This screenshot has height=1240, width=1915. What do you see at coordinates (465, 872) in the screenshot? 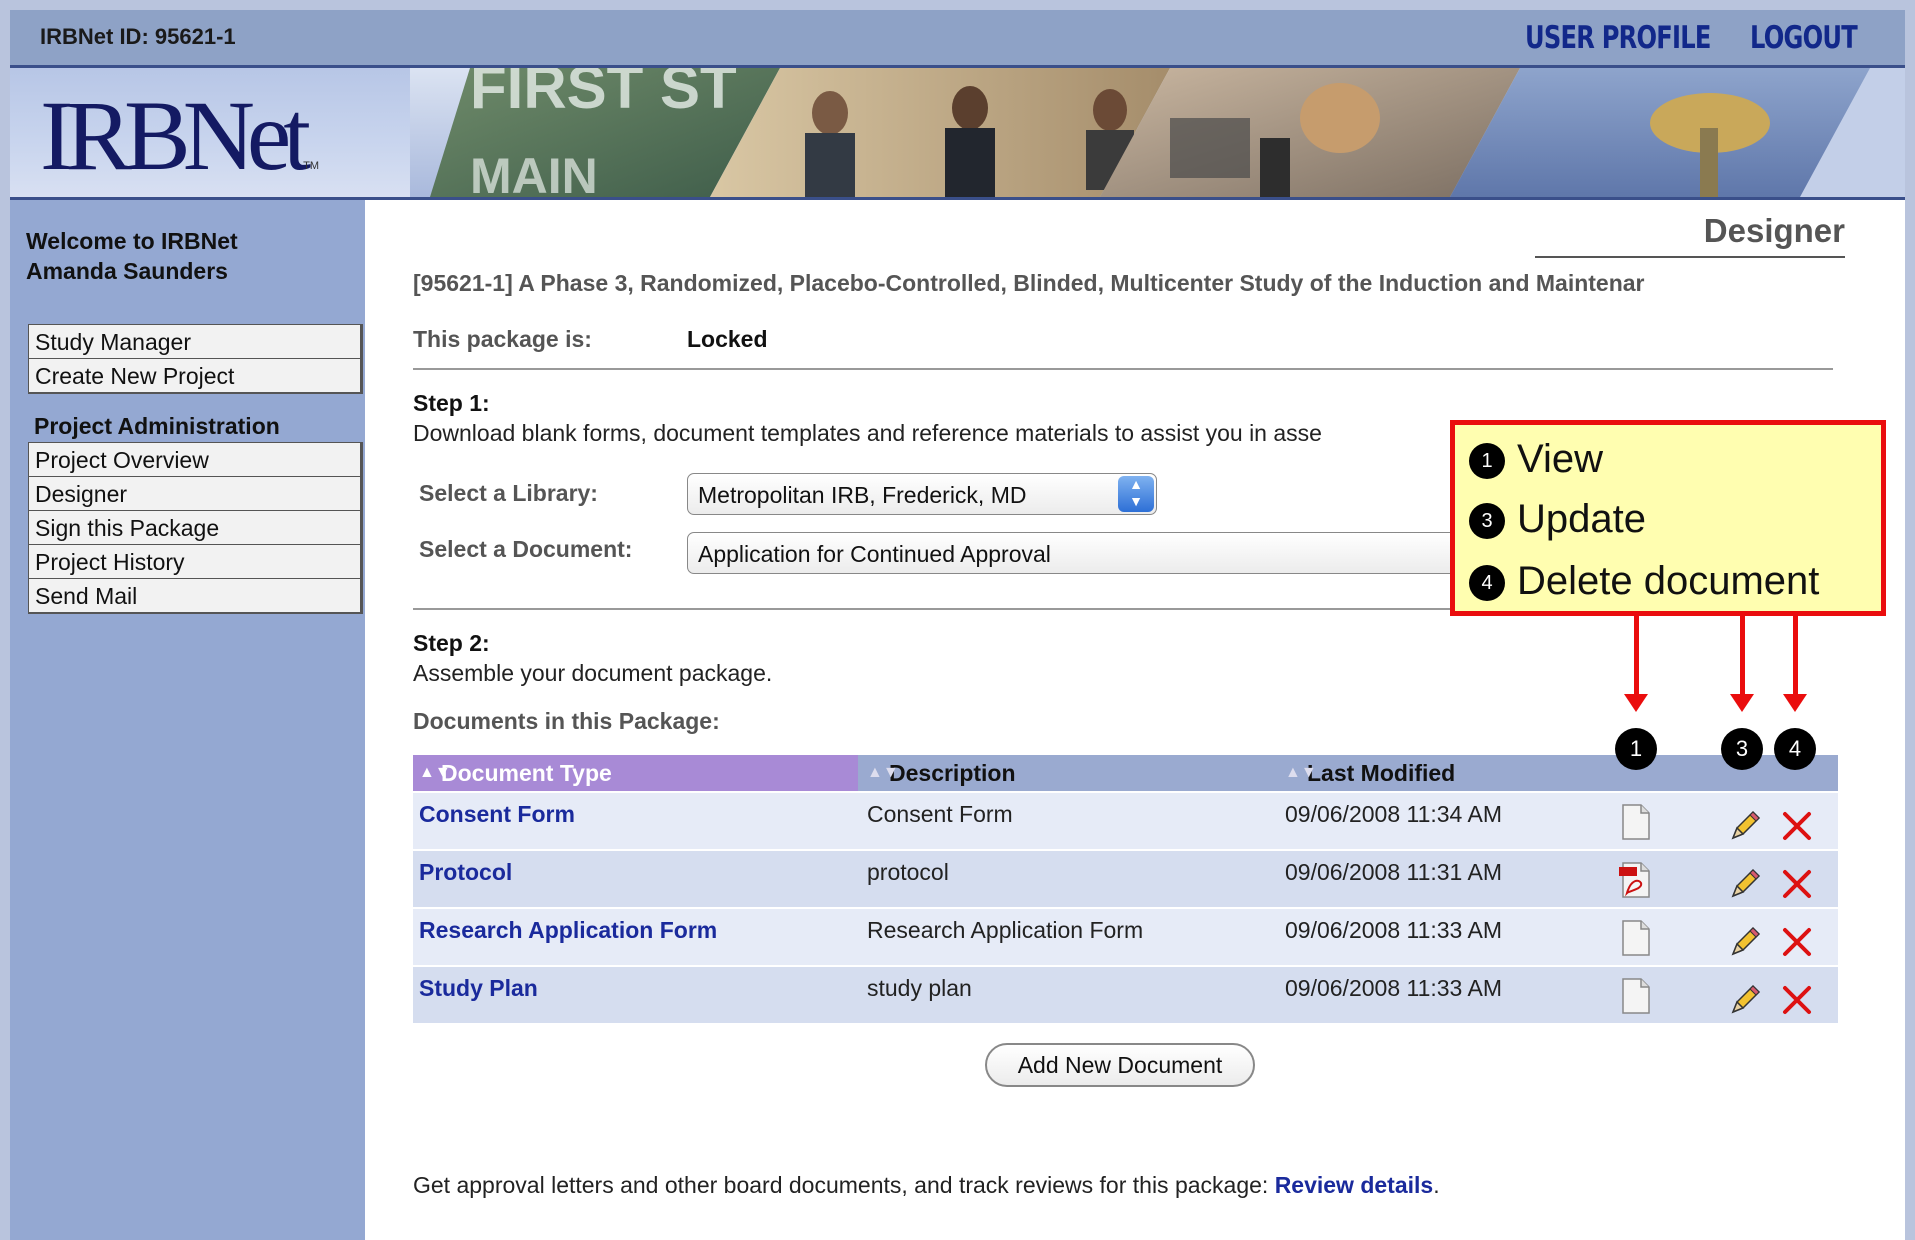
I see `document-type-link: Protocol` at bounding box center [465, 872].